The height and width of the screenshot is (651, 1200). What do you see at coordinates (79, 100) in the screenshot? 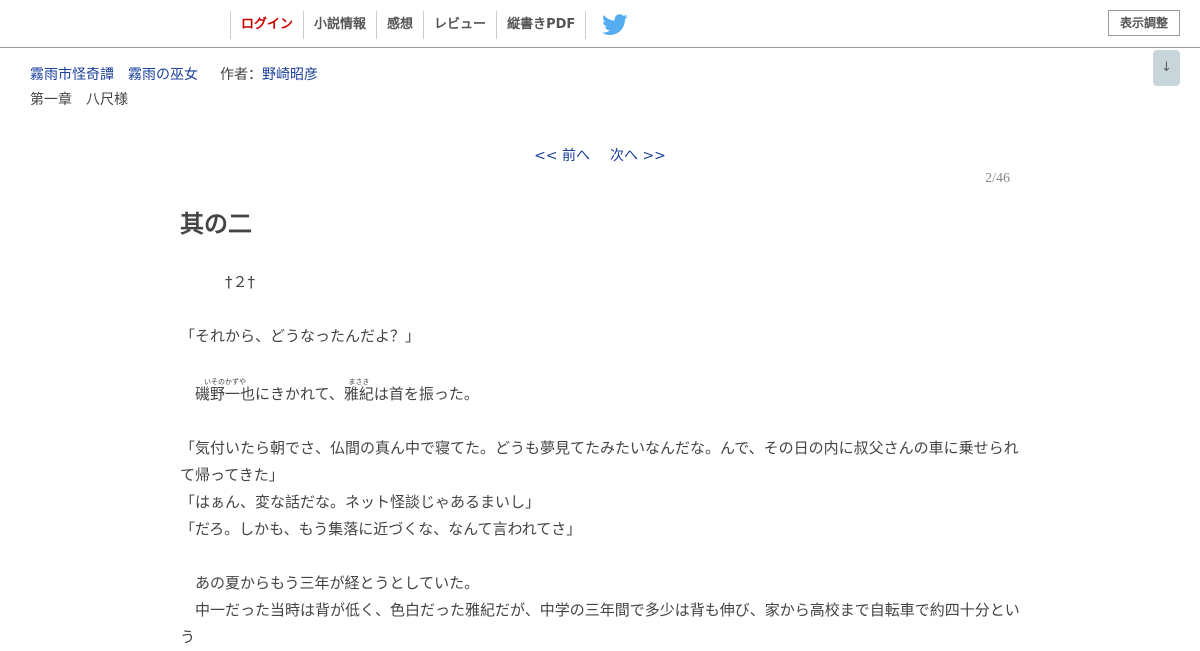
I see `chapter-title: 第一章 八尺様` at bounding box center [79, 100].